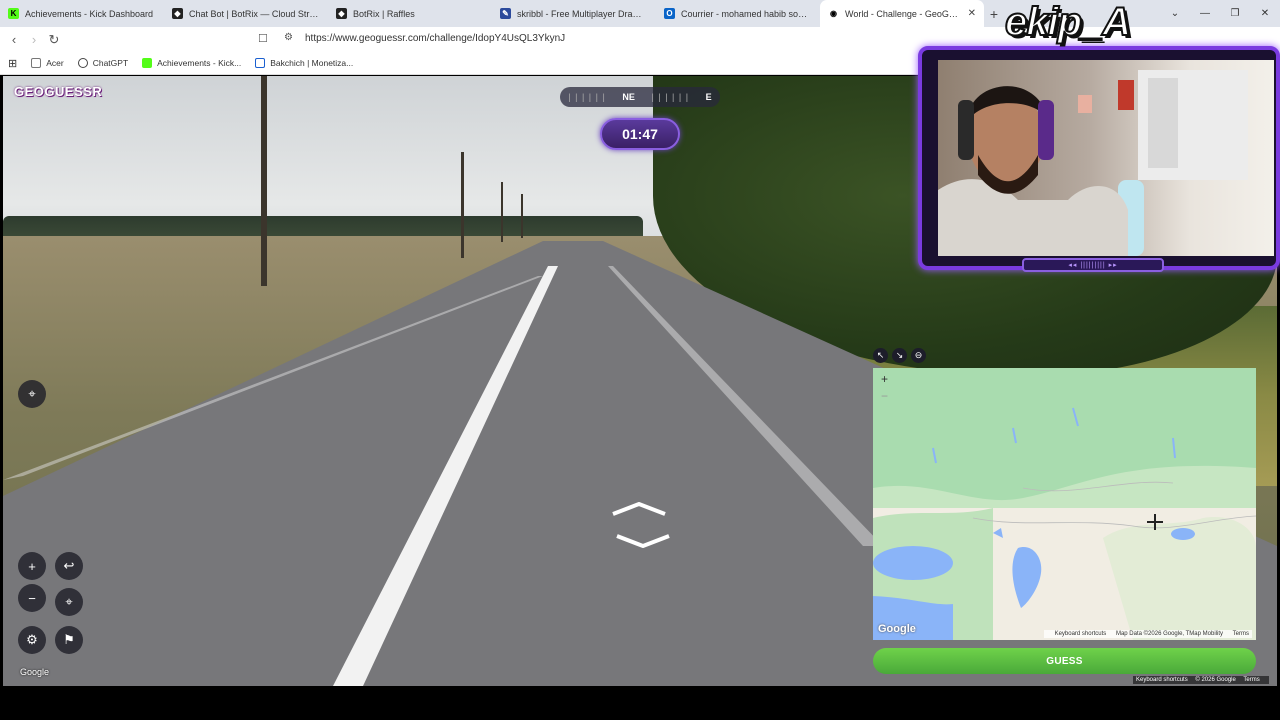 Image resolution: width=1280 pixels, height=720 pixels. What do you see at coordinates (918, 355) in the screenshot?
I see `pin-map-icon: ⊖` at bounding box center [918, 355].